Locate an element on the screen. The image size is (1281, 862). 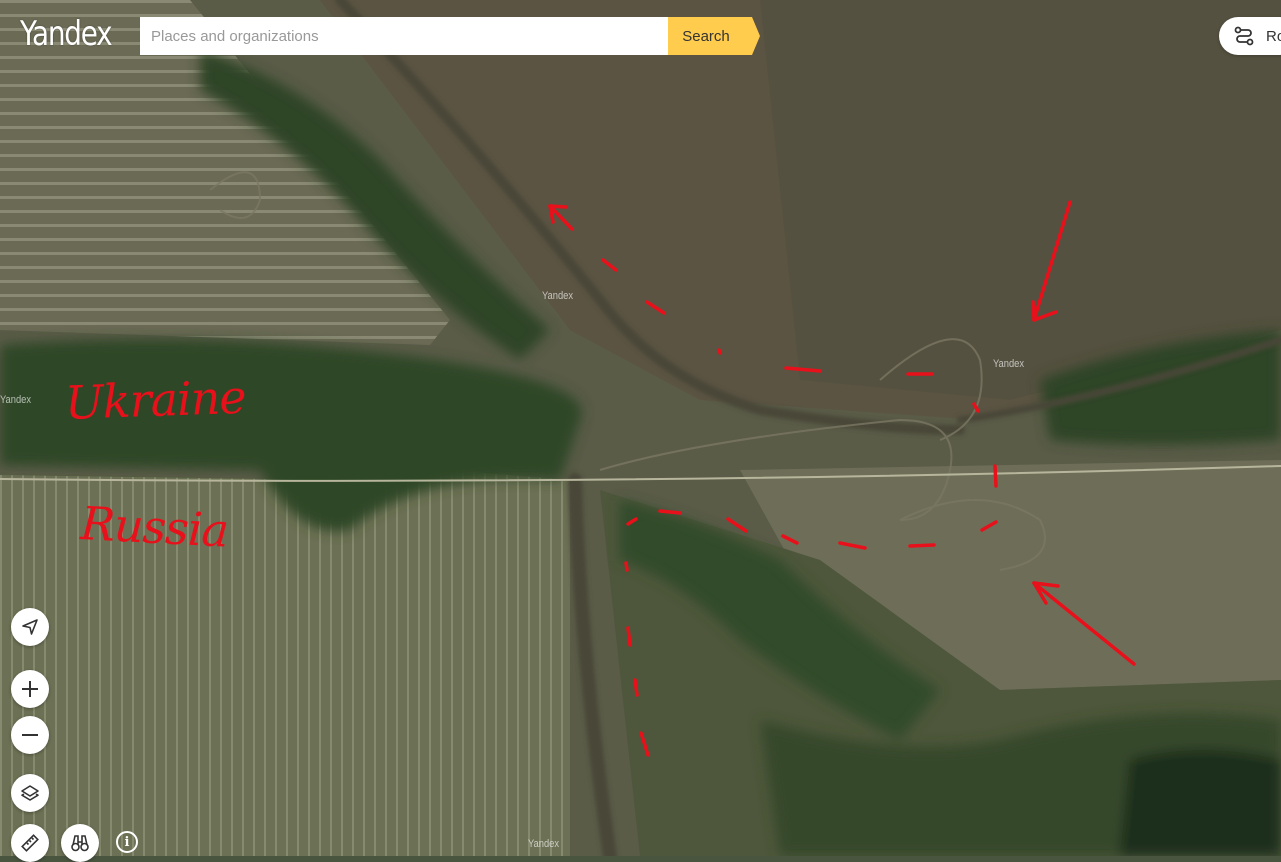
plus-icon is located at coordinates (30, 689).